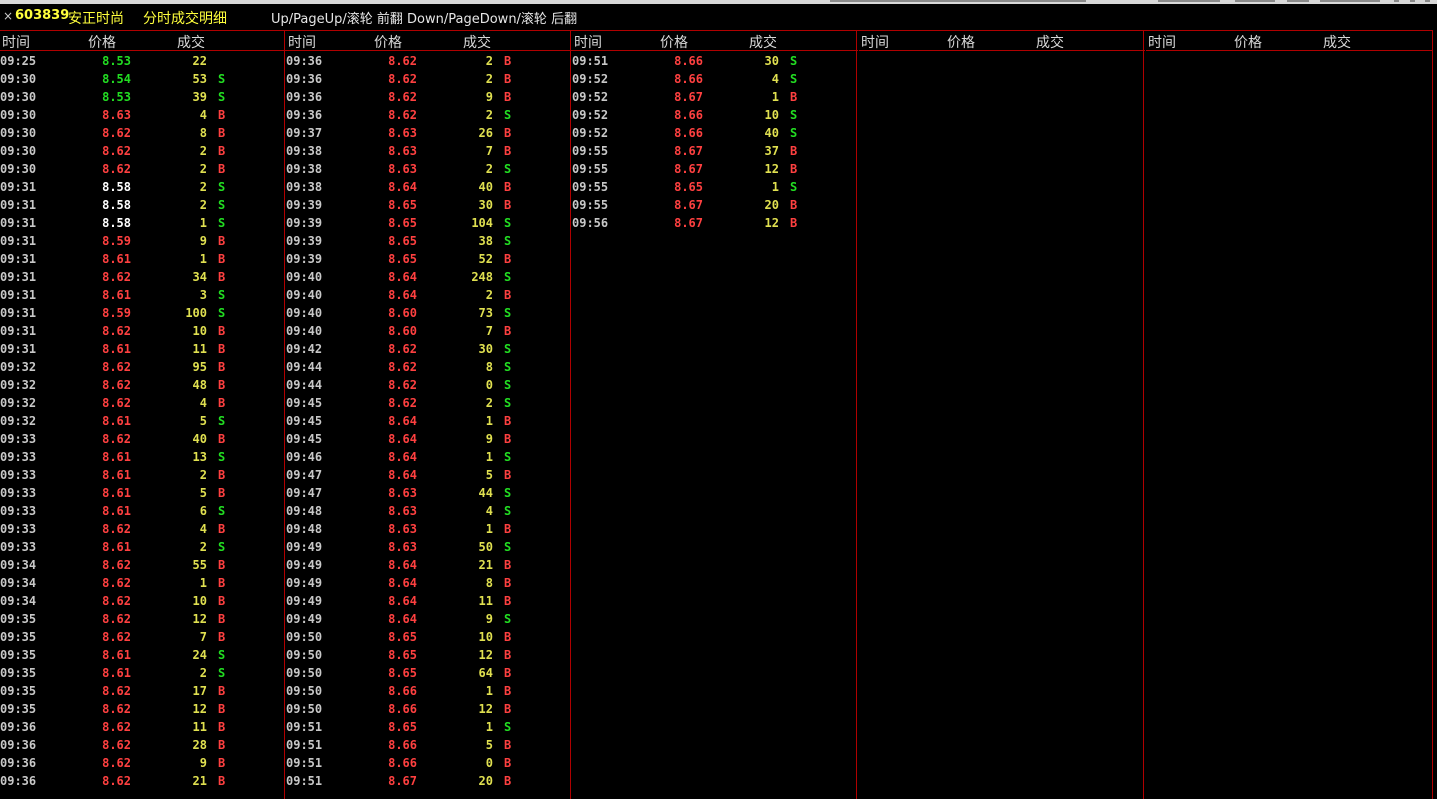  What do you see at coordinates (485, 349) in the screenshot?
I see `trade-volume: 30` at bounding box center [485, 349].